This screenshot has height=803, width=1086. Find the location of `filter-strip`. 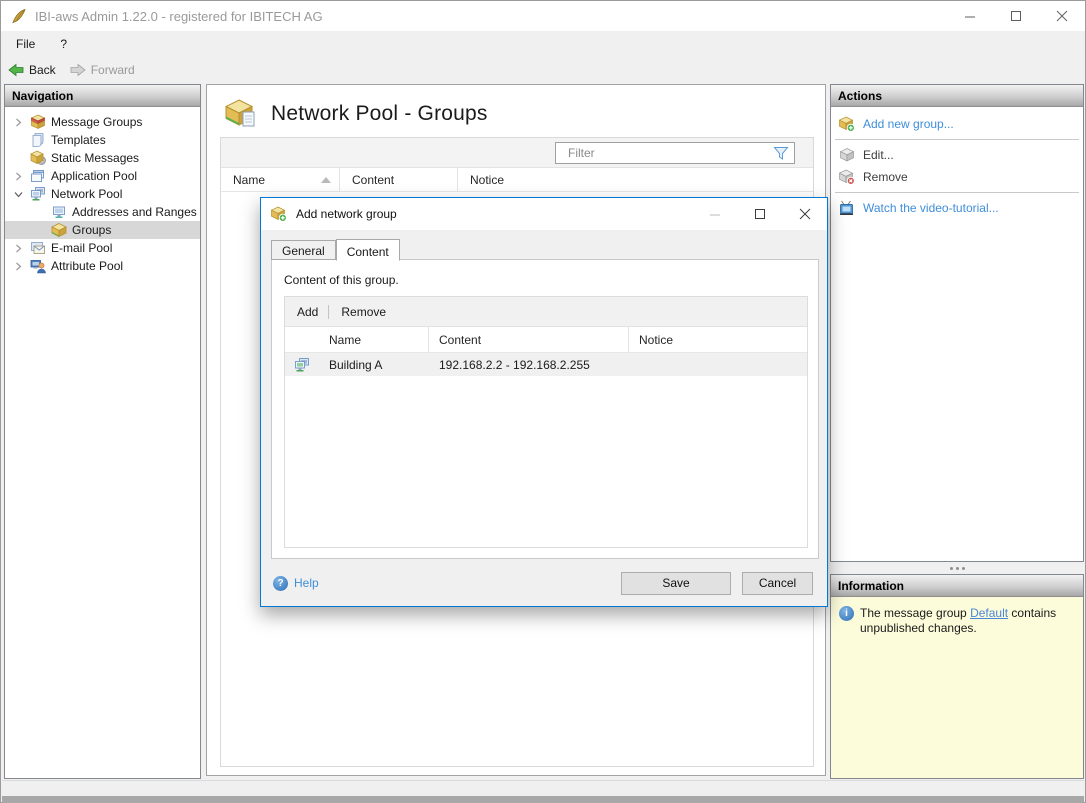

filter-strip is located at coordinates (517, 153).